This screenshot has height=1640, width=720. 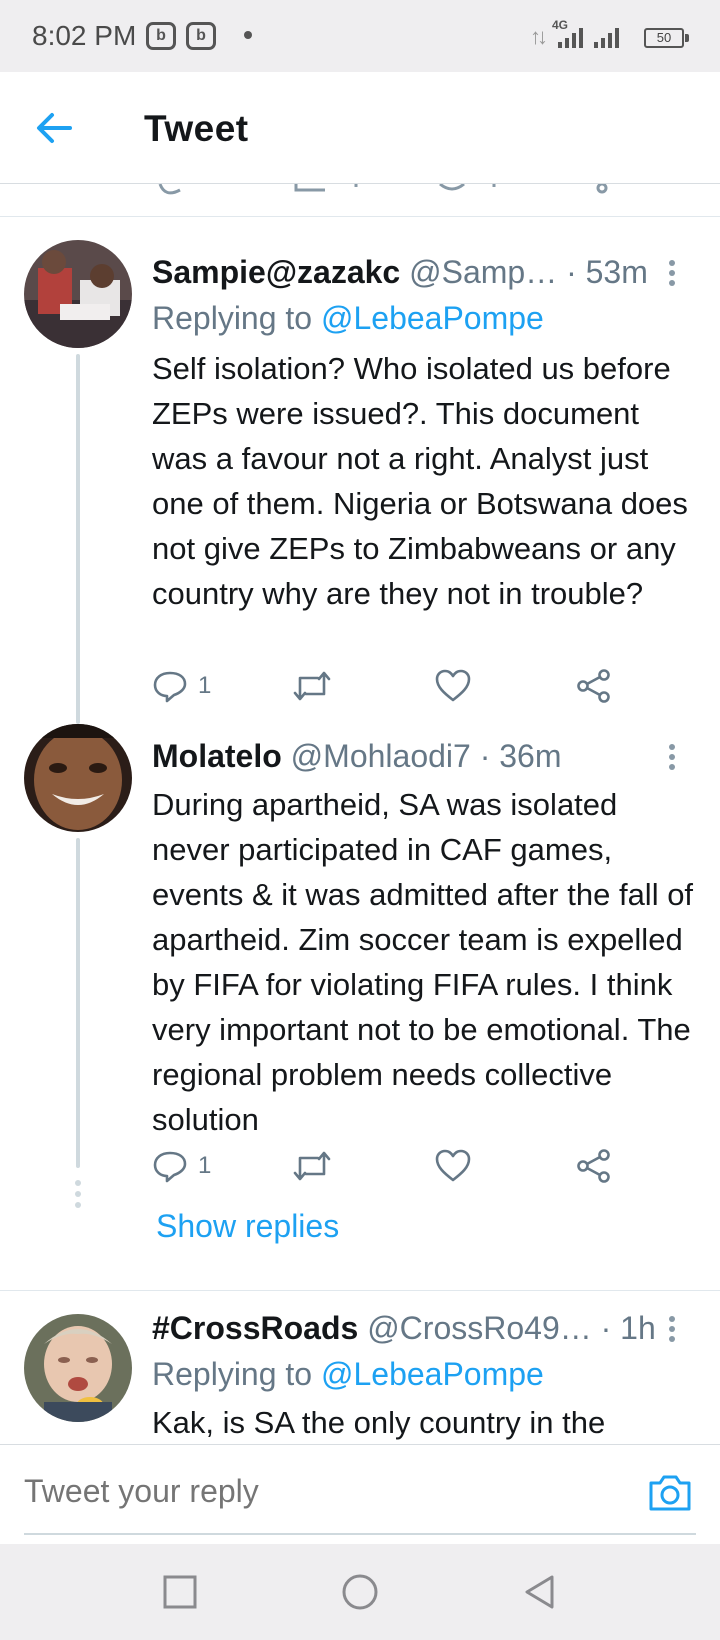 I want to click on reply-input, so click(x=324, y=1491).